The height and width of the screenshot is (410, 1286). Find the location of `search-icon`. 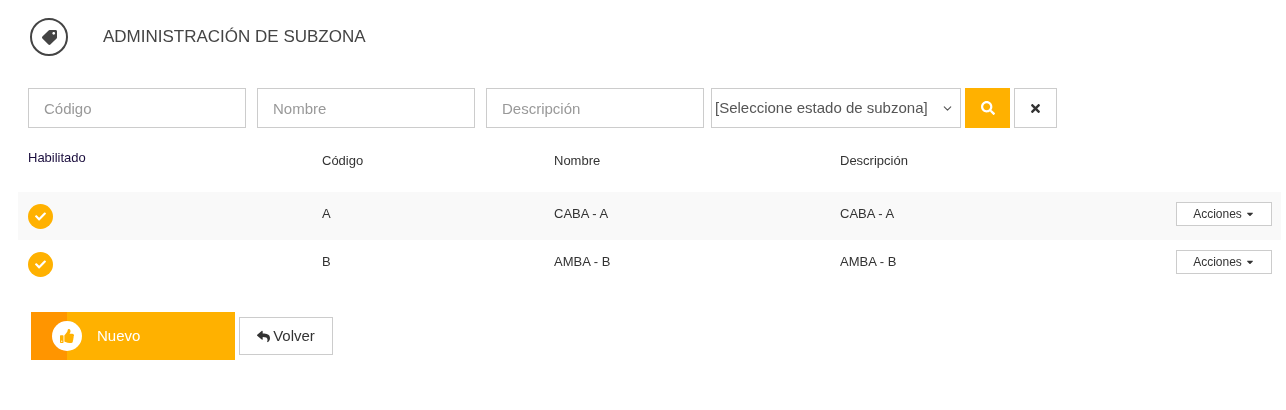

search-icon is located at coordinates (987, 108).